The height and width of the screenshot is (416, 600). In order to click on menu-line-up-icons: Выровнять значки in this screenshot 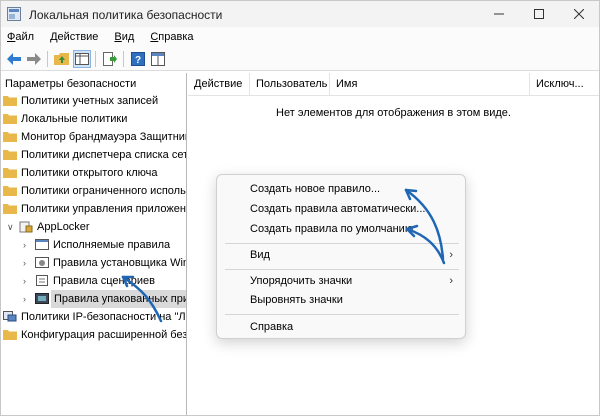, I will do `click(342, 300)`.